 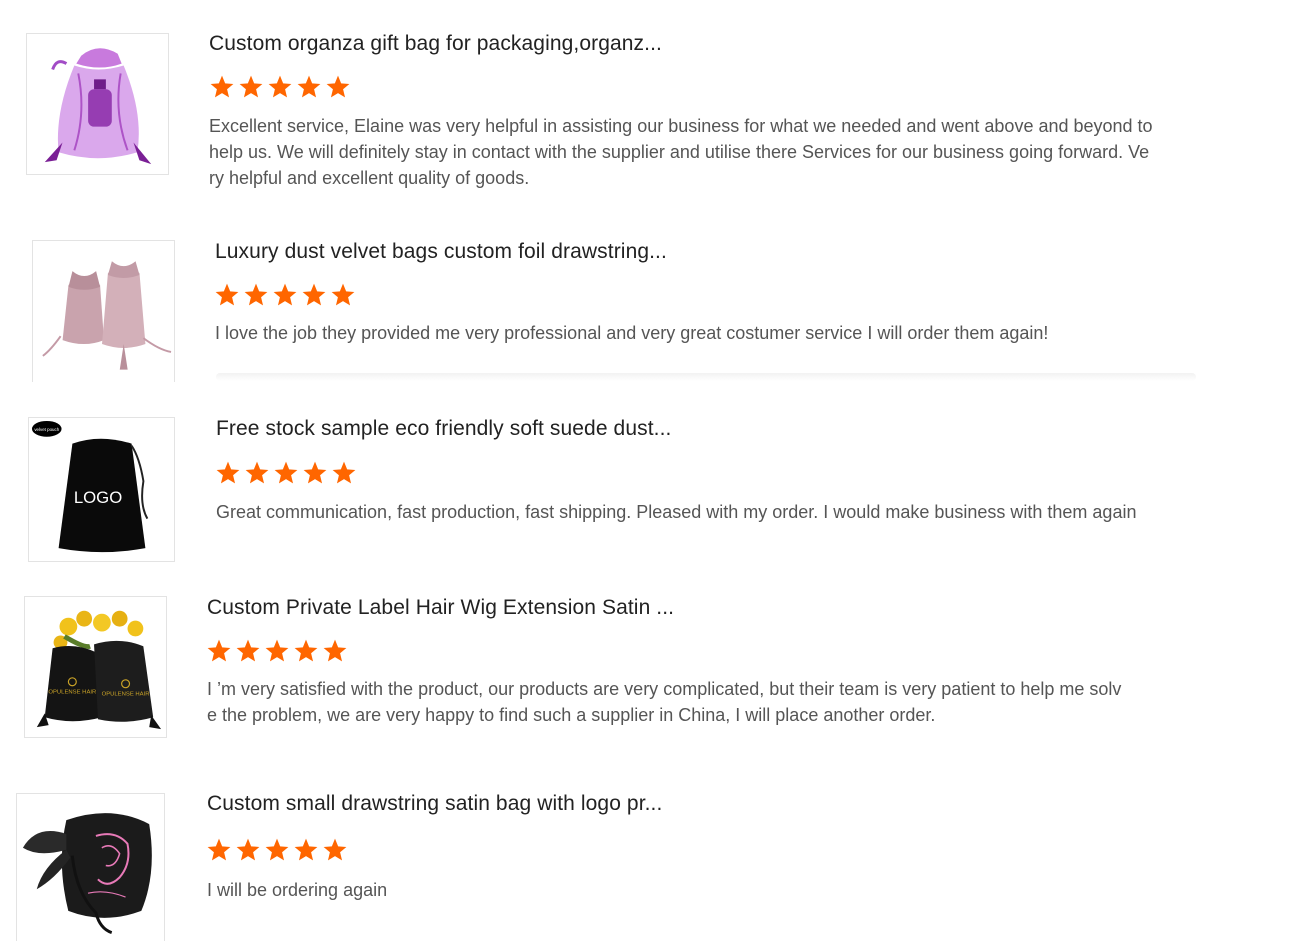 I want to click on satin-wig-bag-image: OPULENSE HAIR OPULENSE HAIR, so click(x=95, y=667).